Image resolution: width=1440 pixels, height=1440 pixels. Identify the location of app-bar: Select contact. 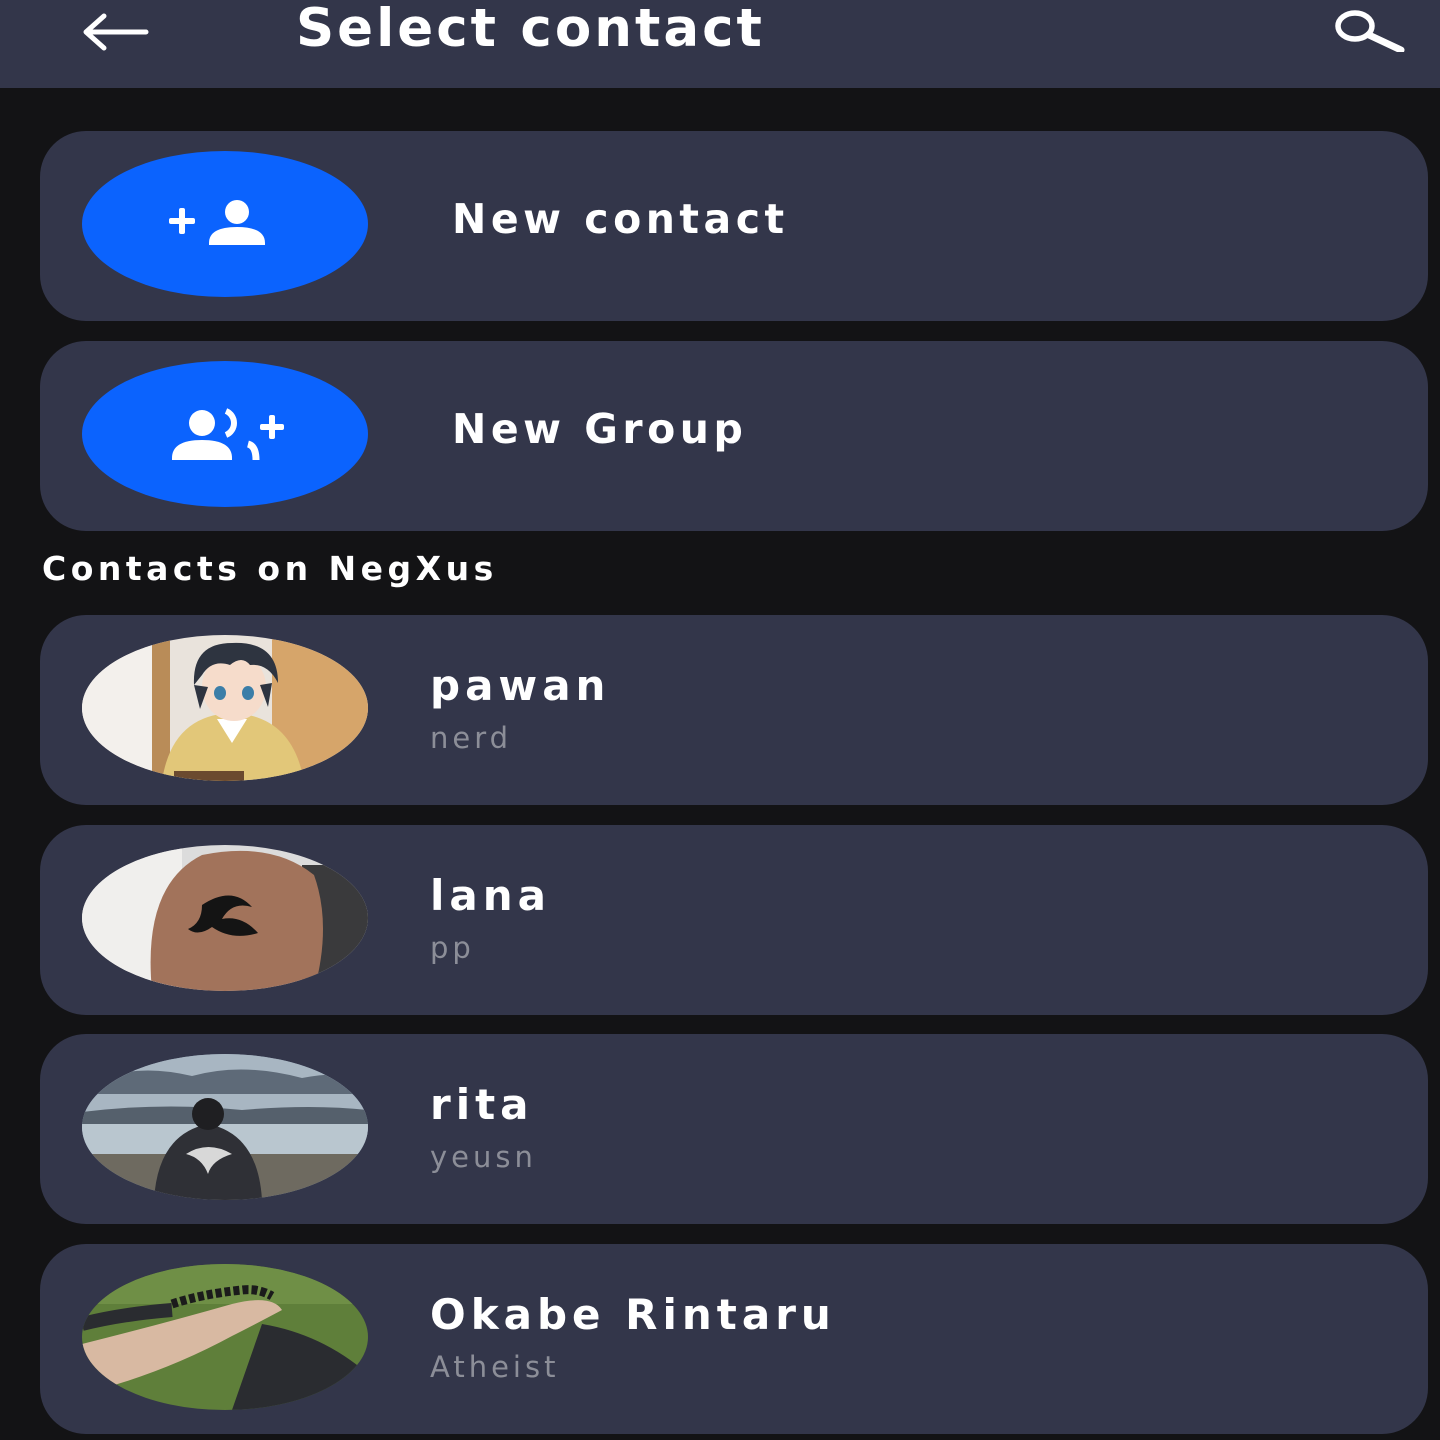
(720, 44).